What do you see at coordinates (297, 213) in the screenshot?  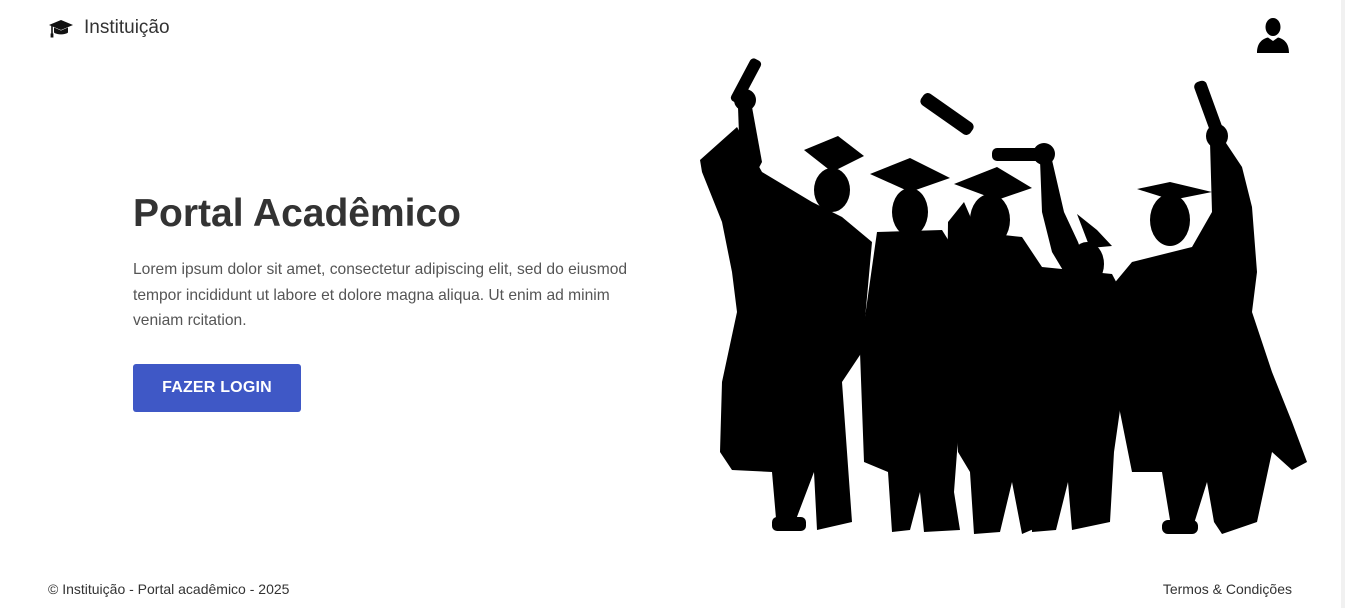 I see `page-title: Portal Acadêmico` at bounding box center [297, 213].